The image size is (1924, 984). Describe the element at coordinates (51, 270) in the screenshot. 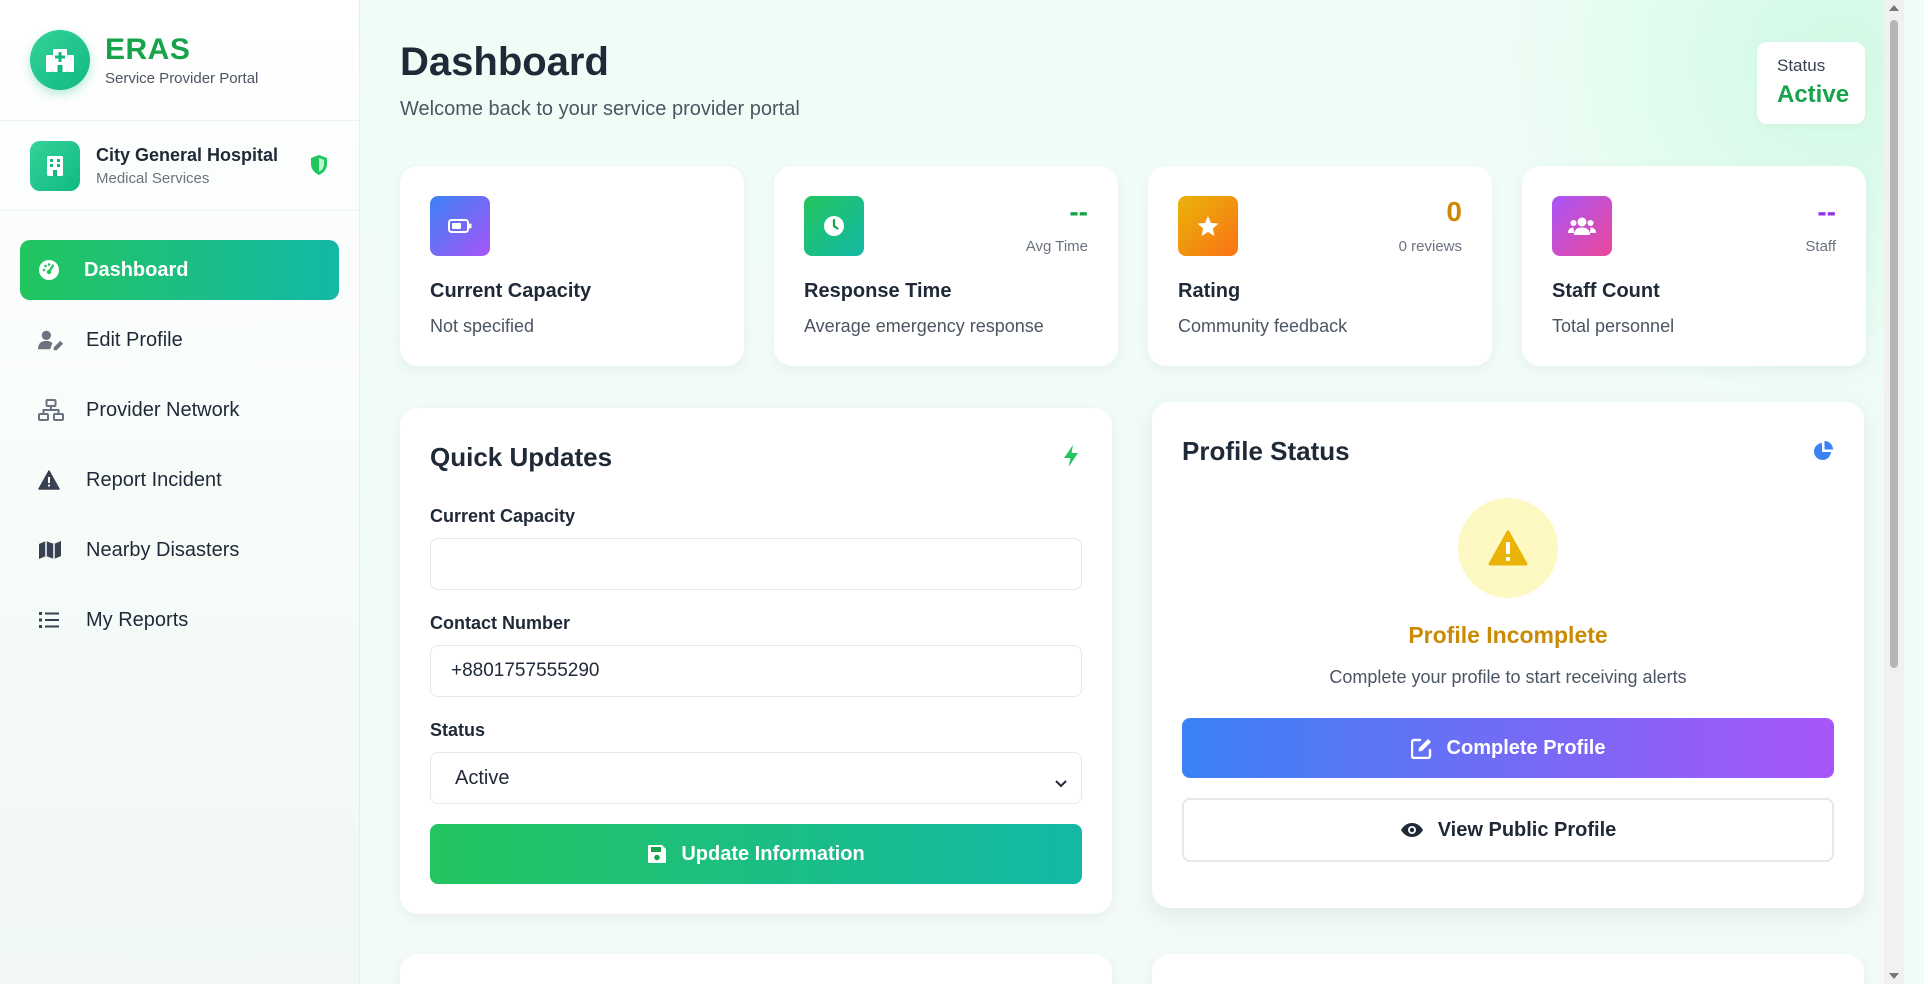

I see `gauge-icon` at that location.